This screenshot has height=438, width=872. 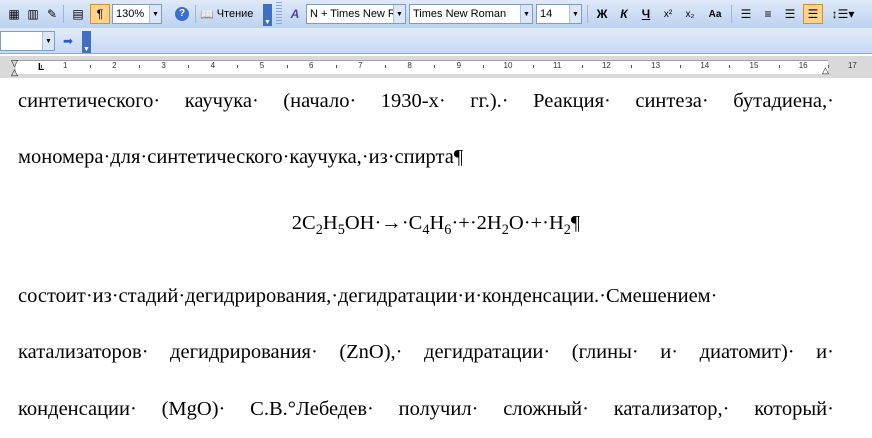 What do you see at coordinates (602, 14) in the screenshot?
I see `bold-button: Ж` at bounding box center [602, 14].